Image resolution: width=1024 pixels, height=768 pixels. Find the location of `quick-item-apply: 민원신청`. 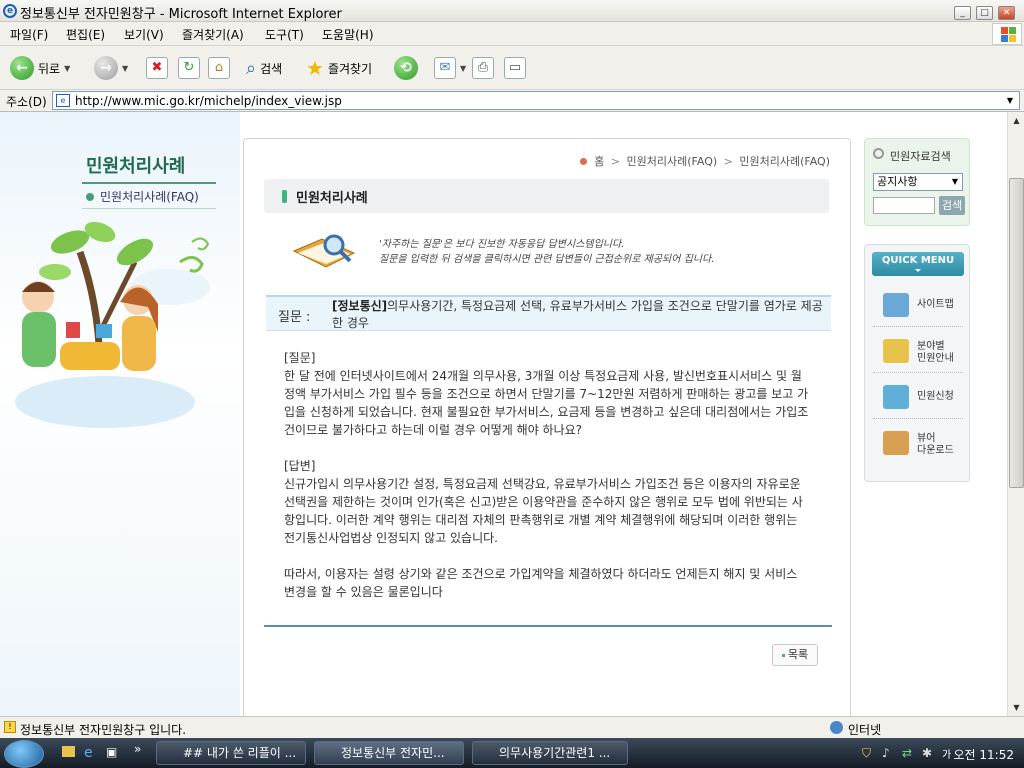

quick-item-apply: 민원신청 is located at coordinates (918, 397).